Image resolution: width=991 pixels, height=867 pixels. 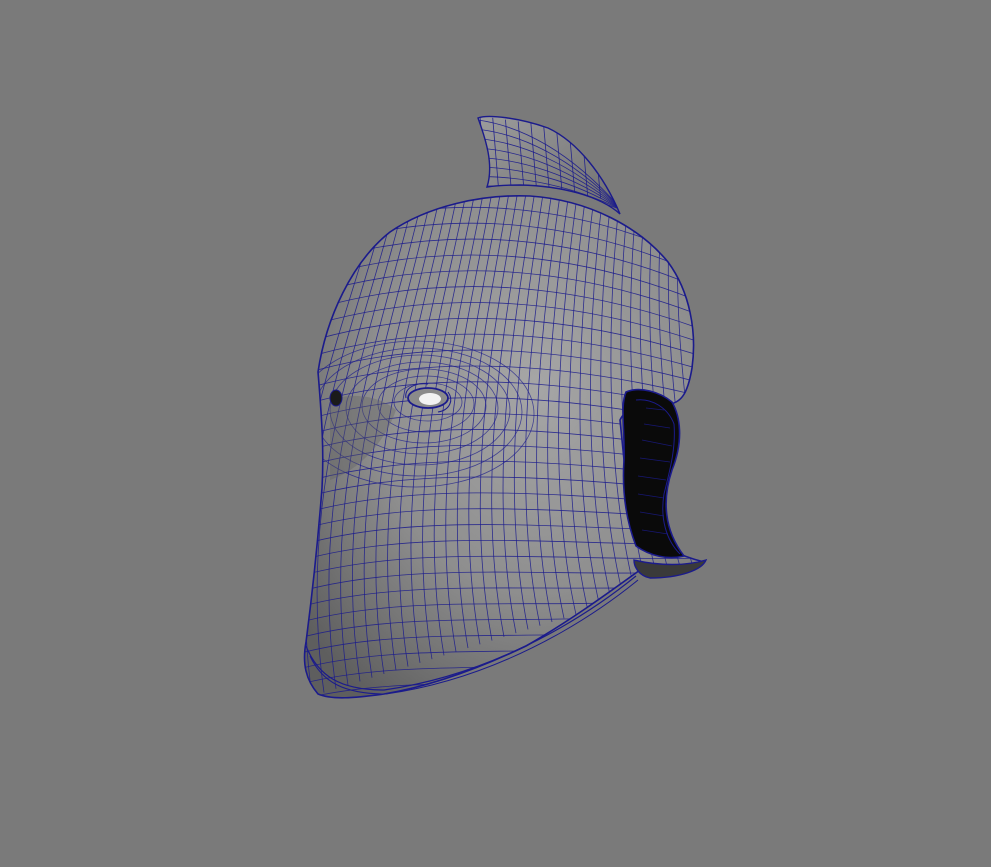 What do you see at coordinates (336, 398) in the screenshot?
I see `side-eye-socket` at bounding box center [336, 398].